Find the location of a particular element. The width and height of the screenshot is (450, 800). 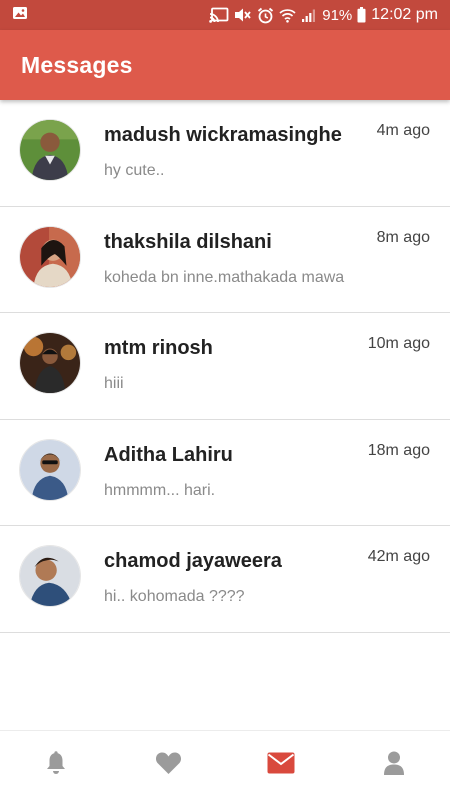

bell-icon is located at coordinates (56, 765).